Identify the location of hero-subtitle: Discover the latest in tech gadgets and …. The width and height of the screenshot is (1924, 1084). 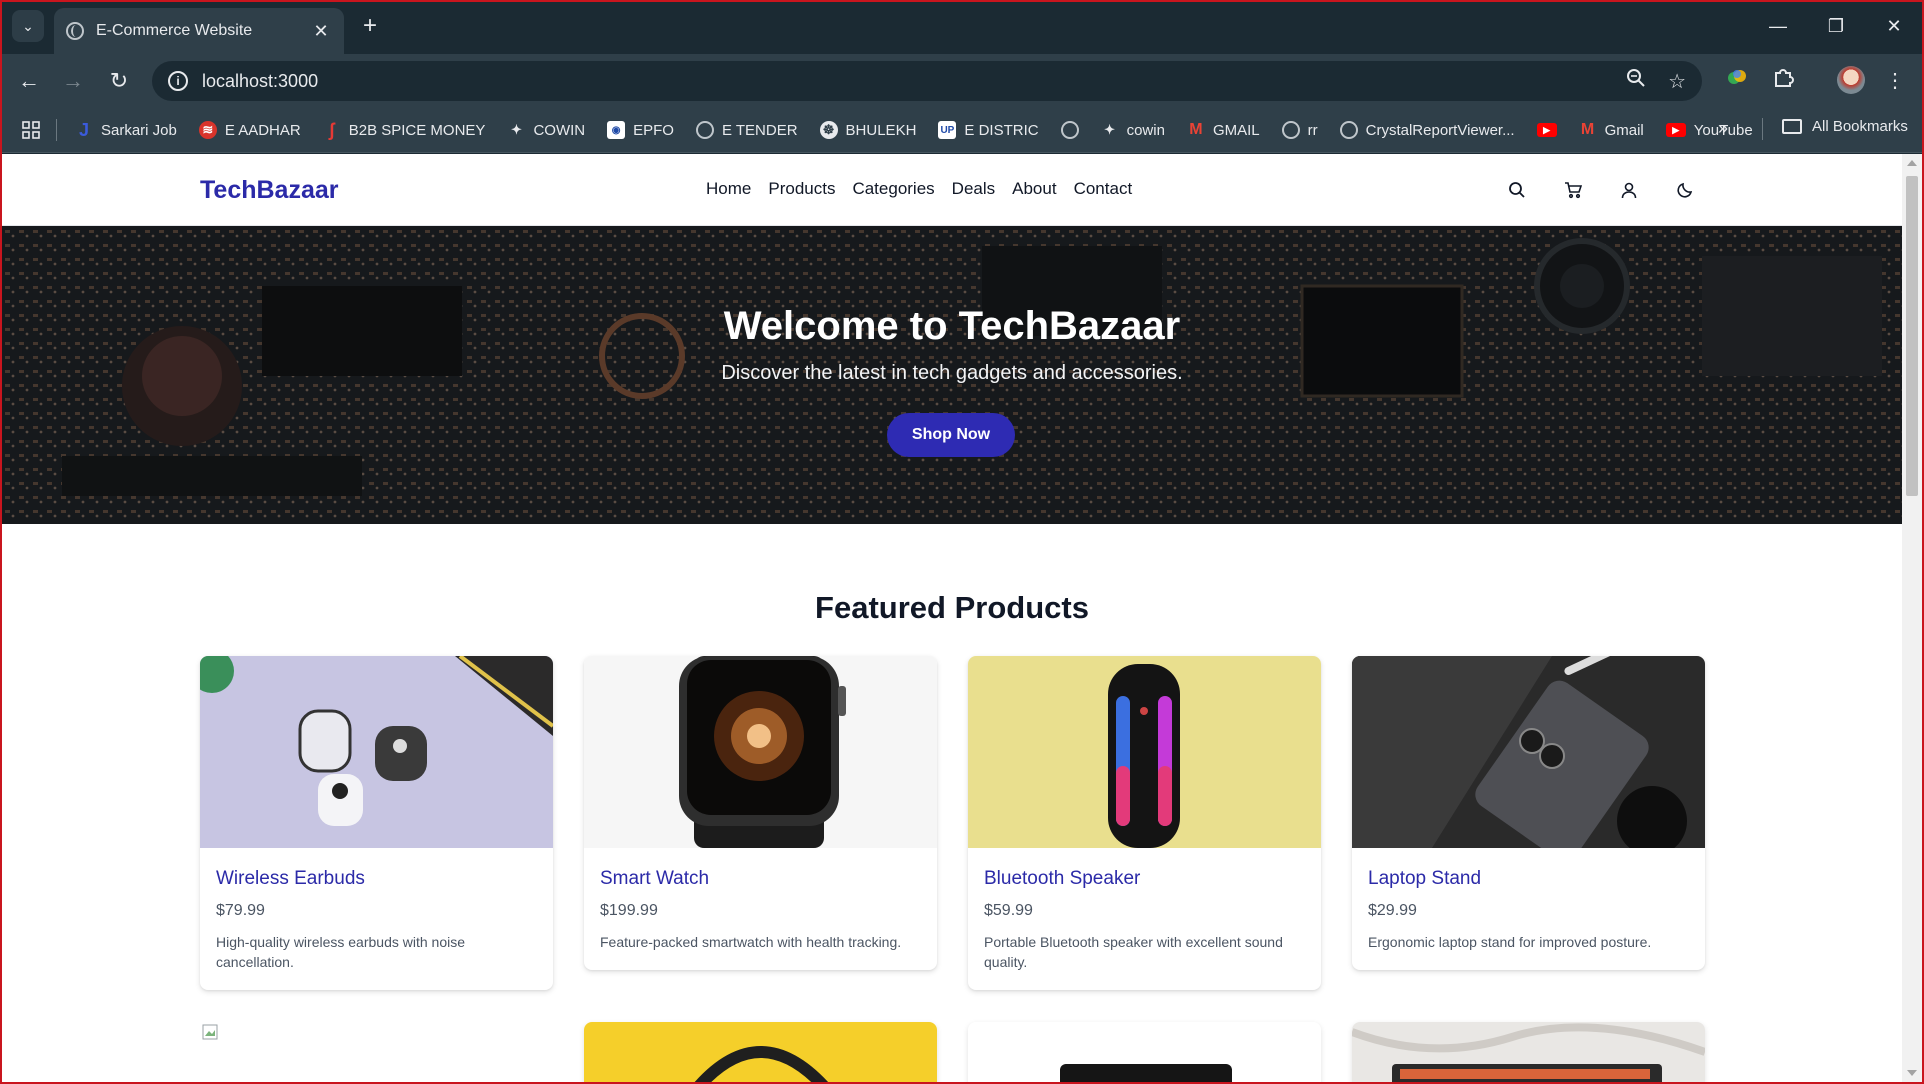
(952, 373).